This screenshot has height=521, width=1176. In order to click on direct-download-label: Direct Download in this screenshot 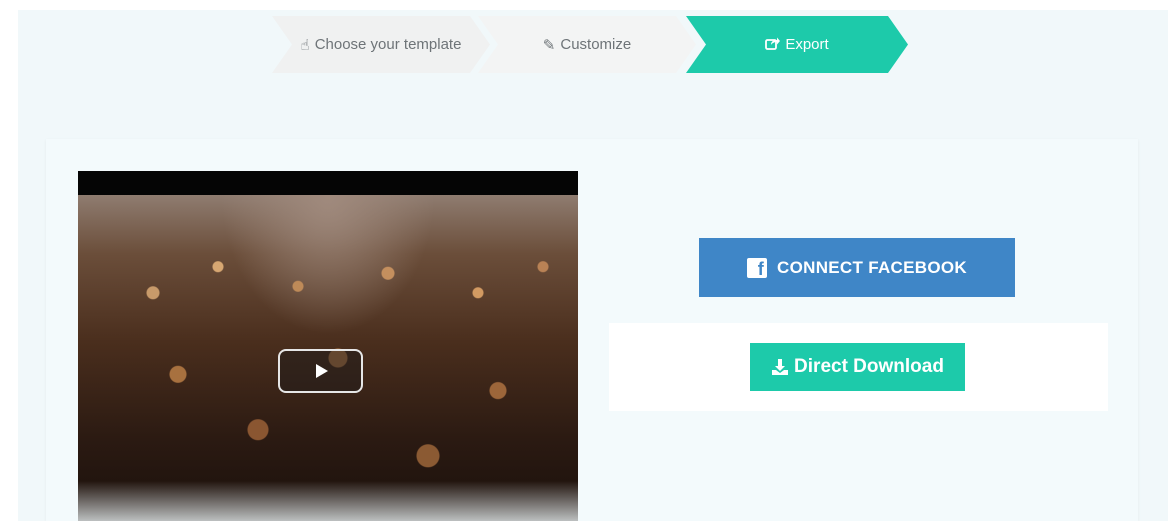, I will do `click(869, 366)`.